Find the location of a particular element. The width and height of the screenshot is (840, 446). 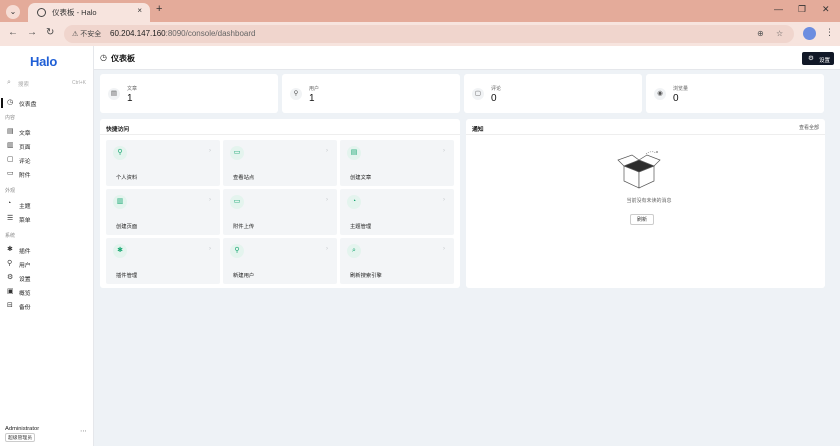

quick-access-upload-attachment: ▭ › 附件上传 is located at coordinates (280, 212).